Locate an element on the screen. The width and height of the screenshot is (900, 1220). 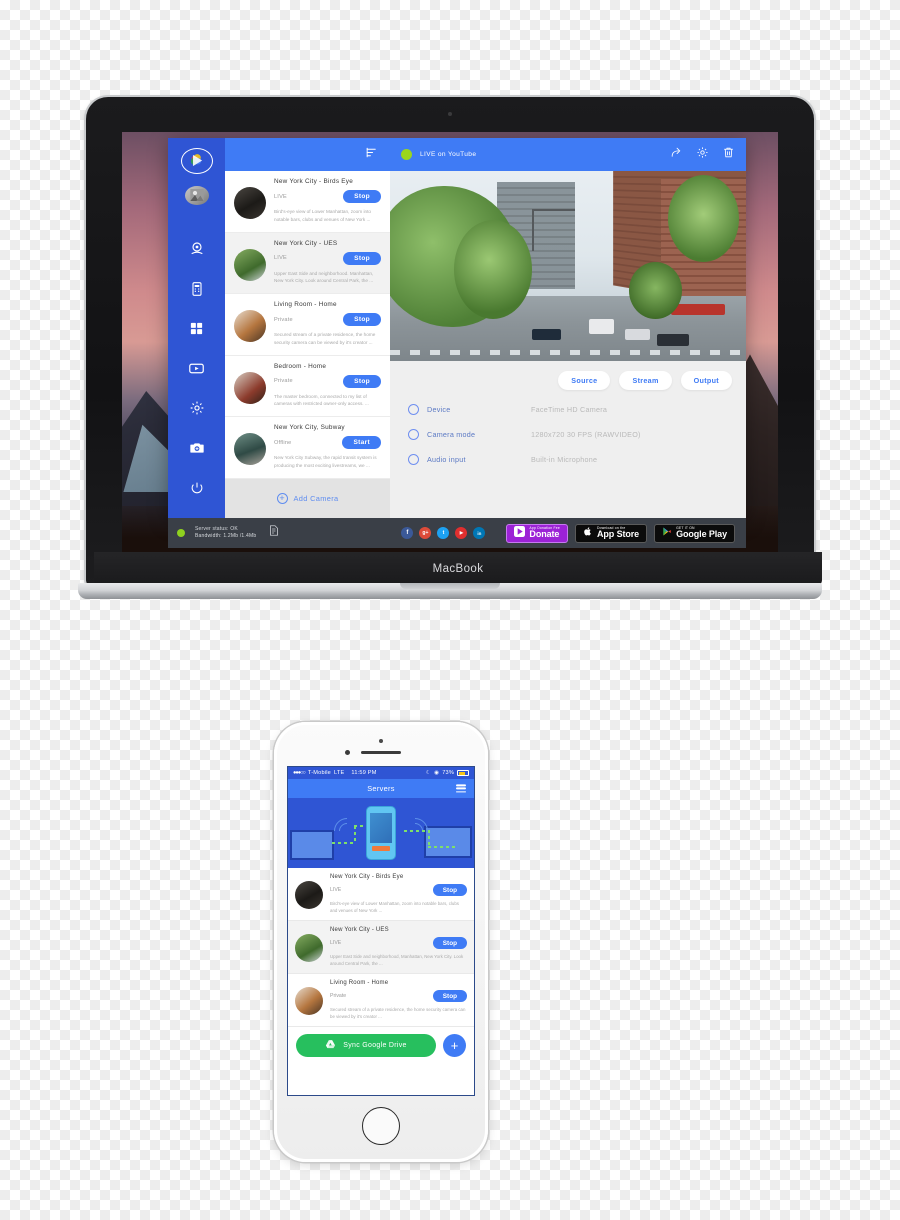
hero-phone-button is located at coordinates (381, 848).